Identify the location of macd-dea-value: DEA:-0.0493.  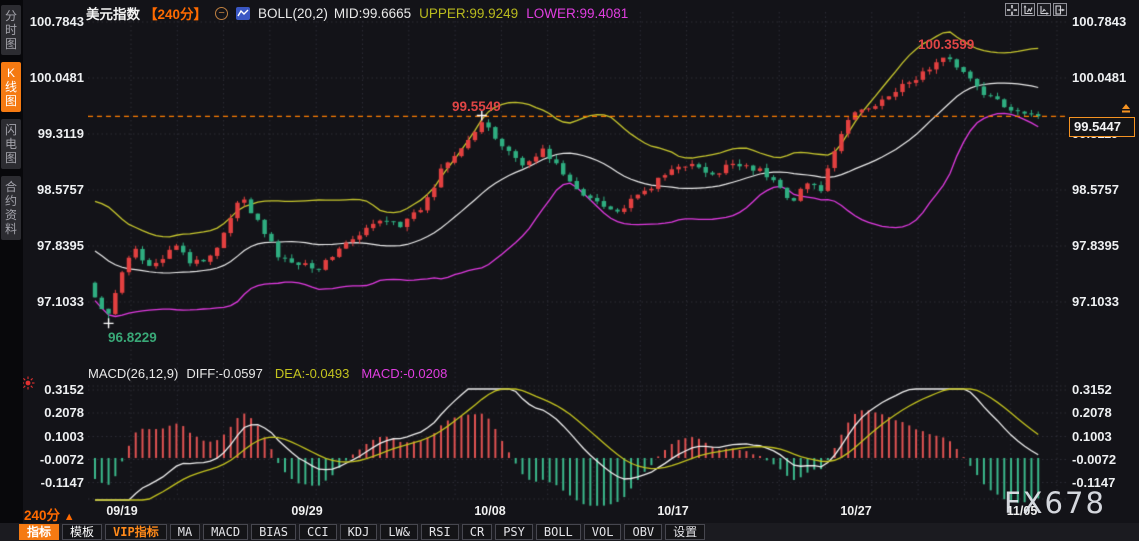
(312, 373).